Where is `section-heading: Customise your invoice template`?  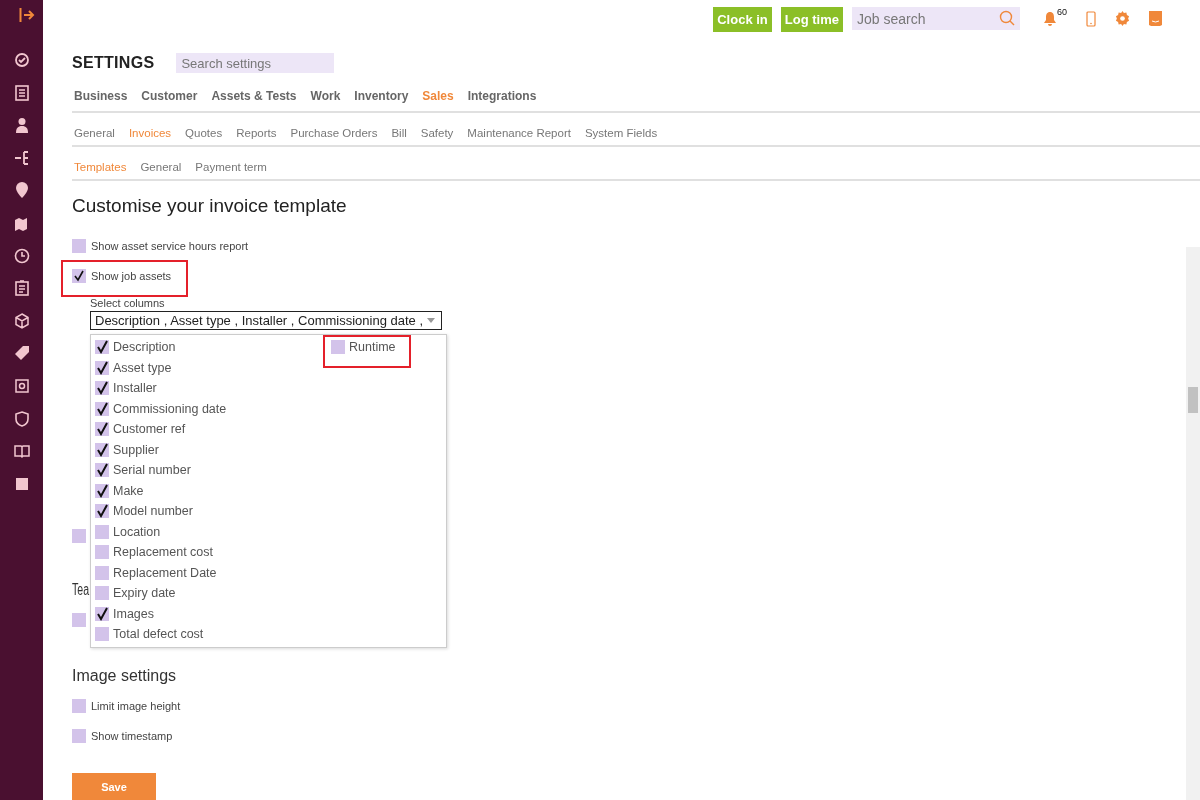 section-heading: Customise your invoice template is located at coordinates (210, 206).